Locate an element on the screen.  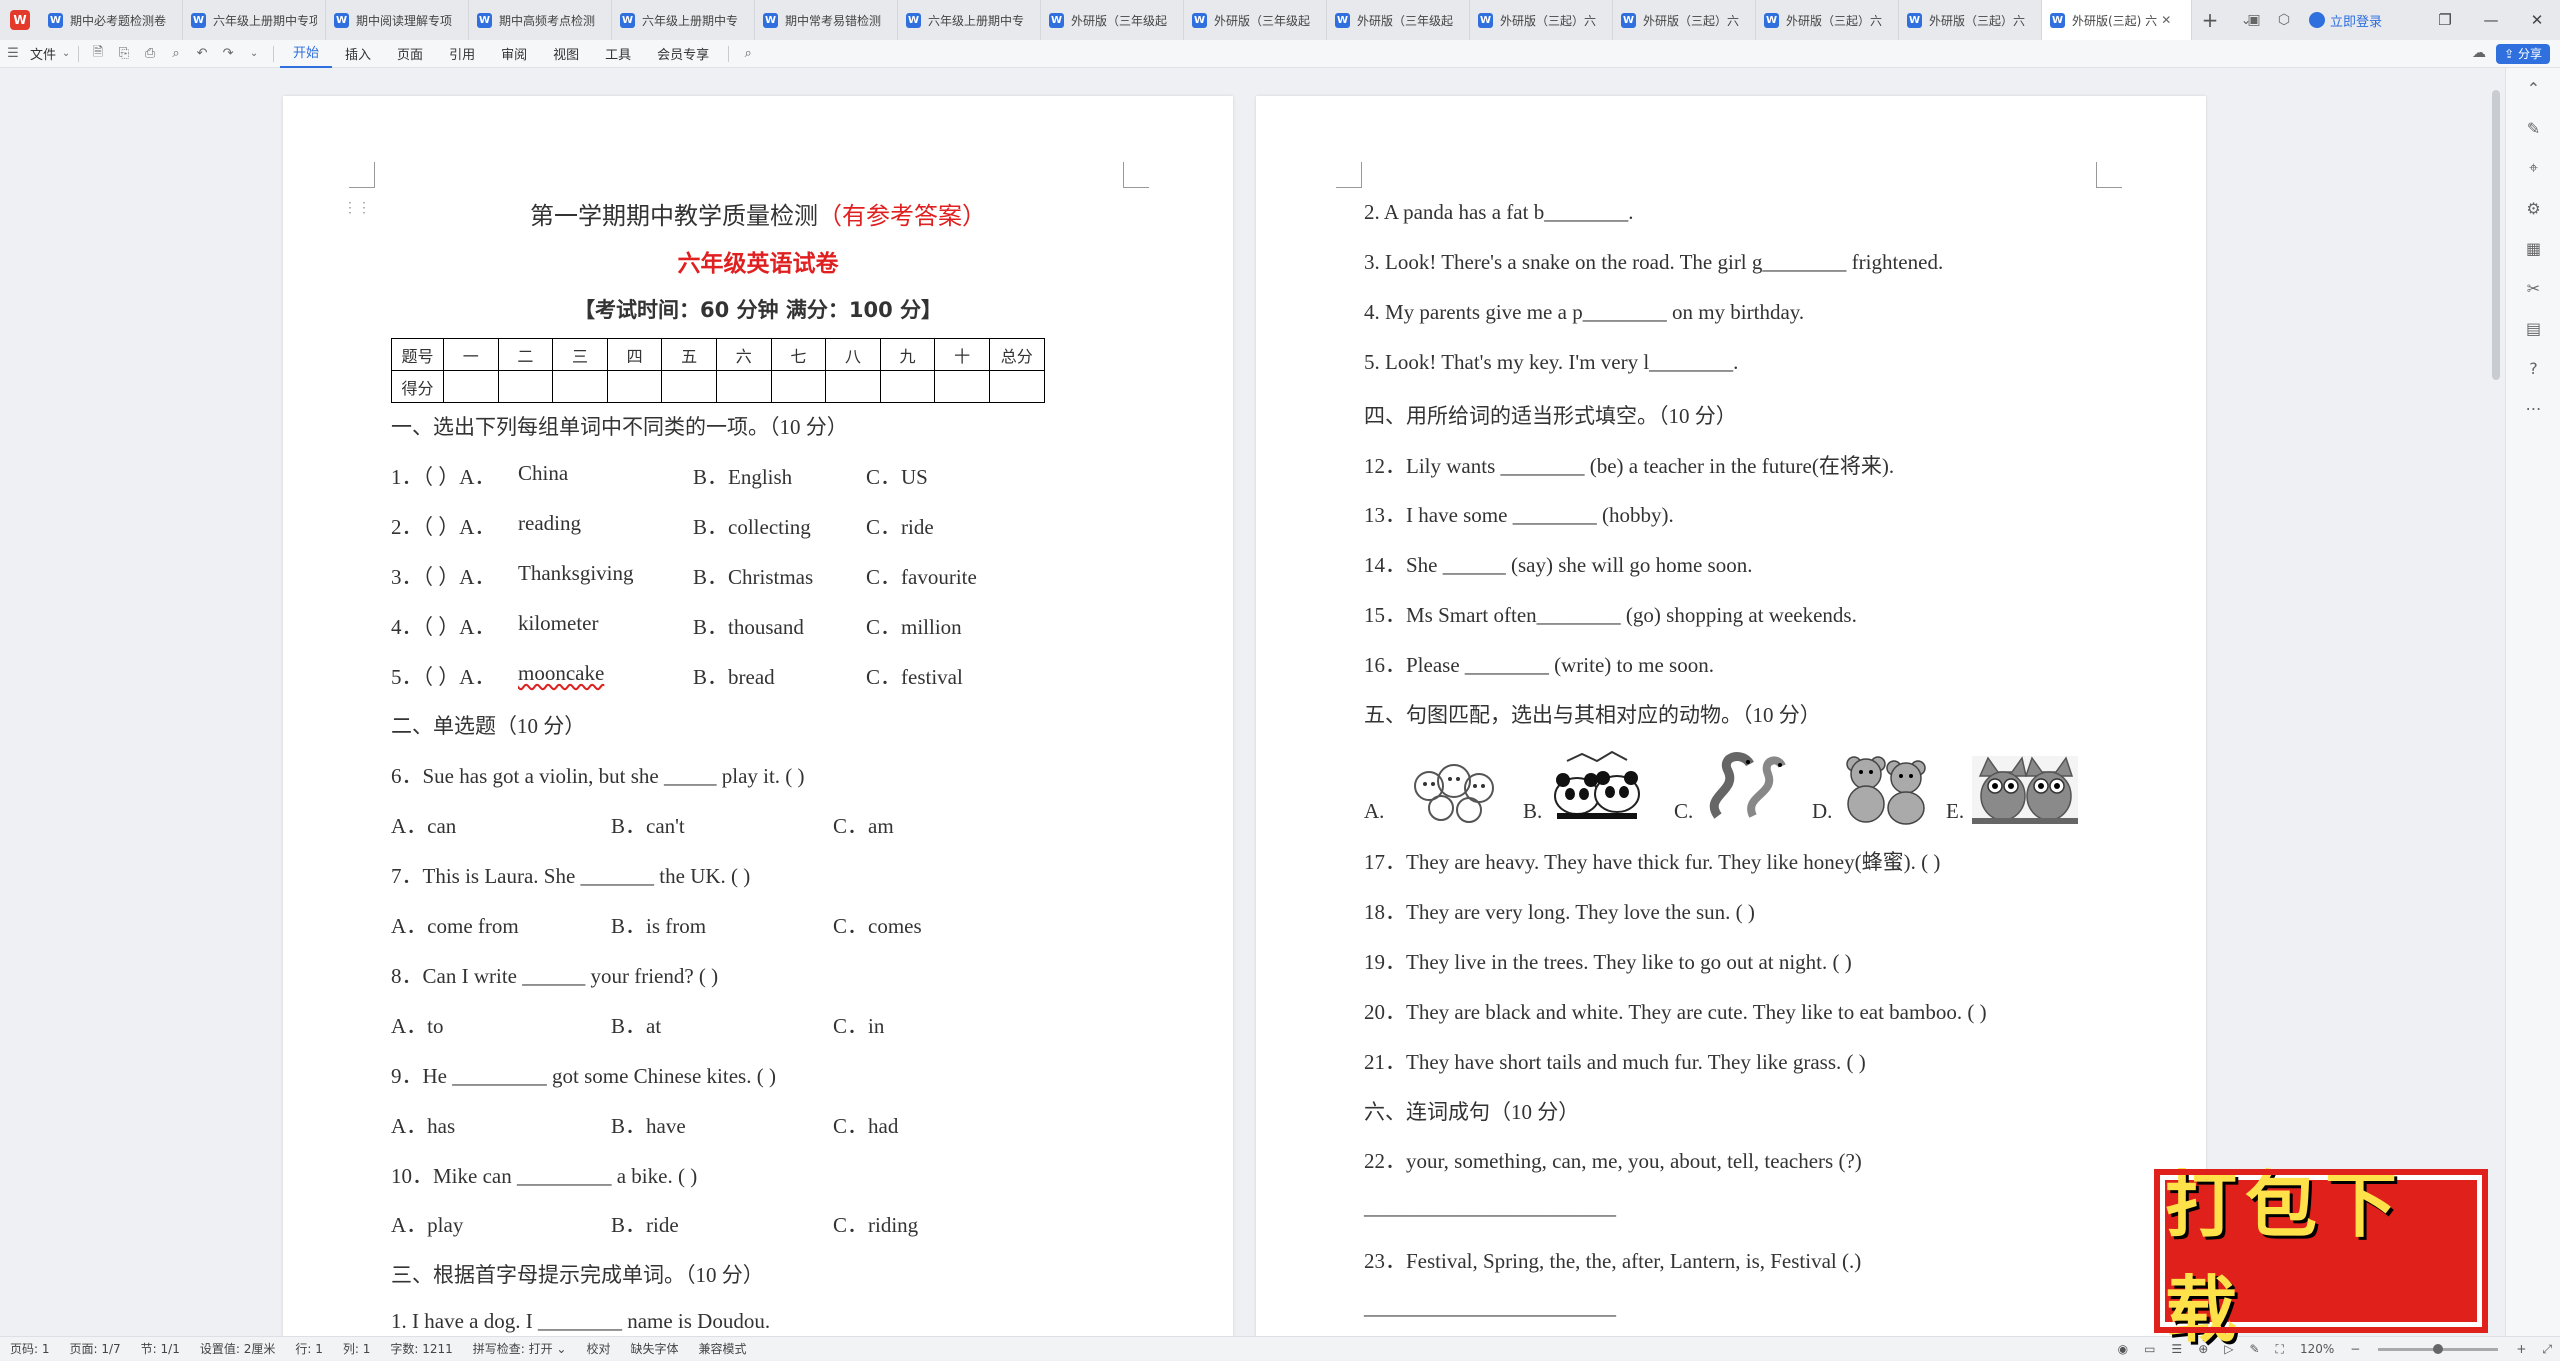
exam-line: 五、句图匹配，选出与其相对应的动物。（10 分） is located at coordinates (1592, 715).